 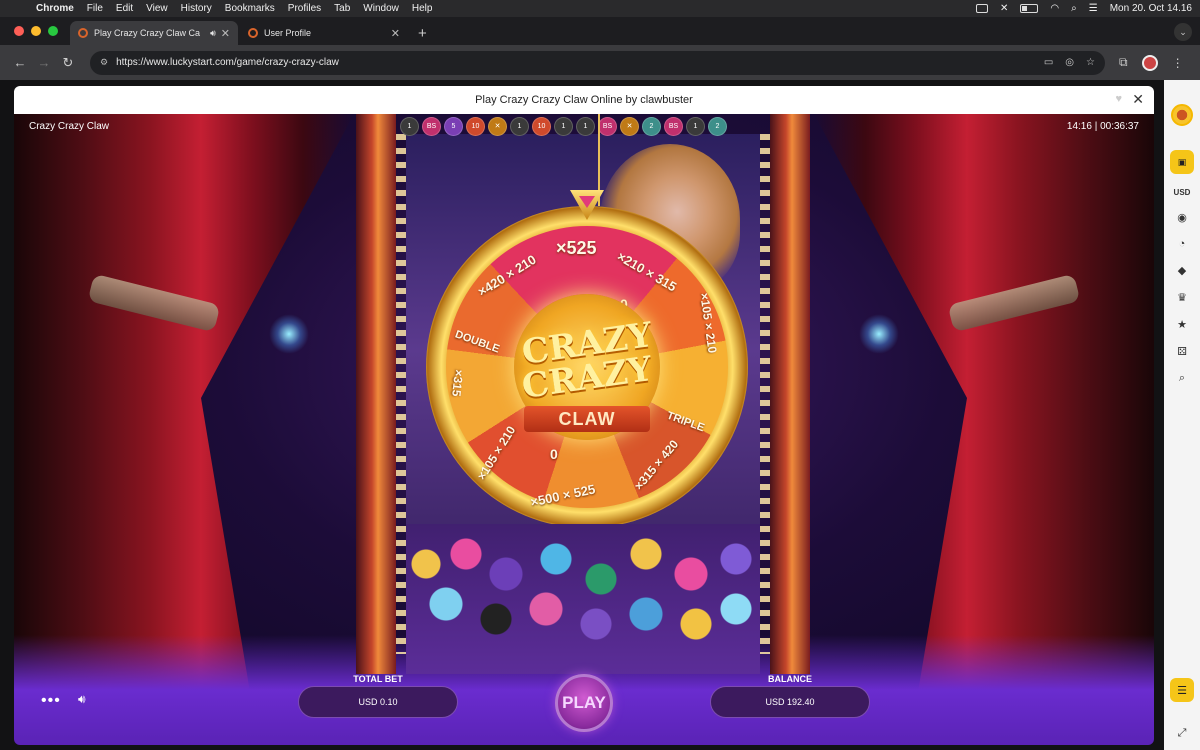 I want to click on chat-icon: ☰, so click(x=1182, y=690).